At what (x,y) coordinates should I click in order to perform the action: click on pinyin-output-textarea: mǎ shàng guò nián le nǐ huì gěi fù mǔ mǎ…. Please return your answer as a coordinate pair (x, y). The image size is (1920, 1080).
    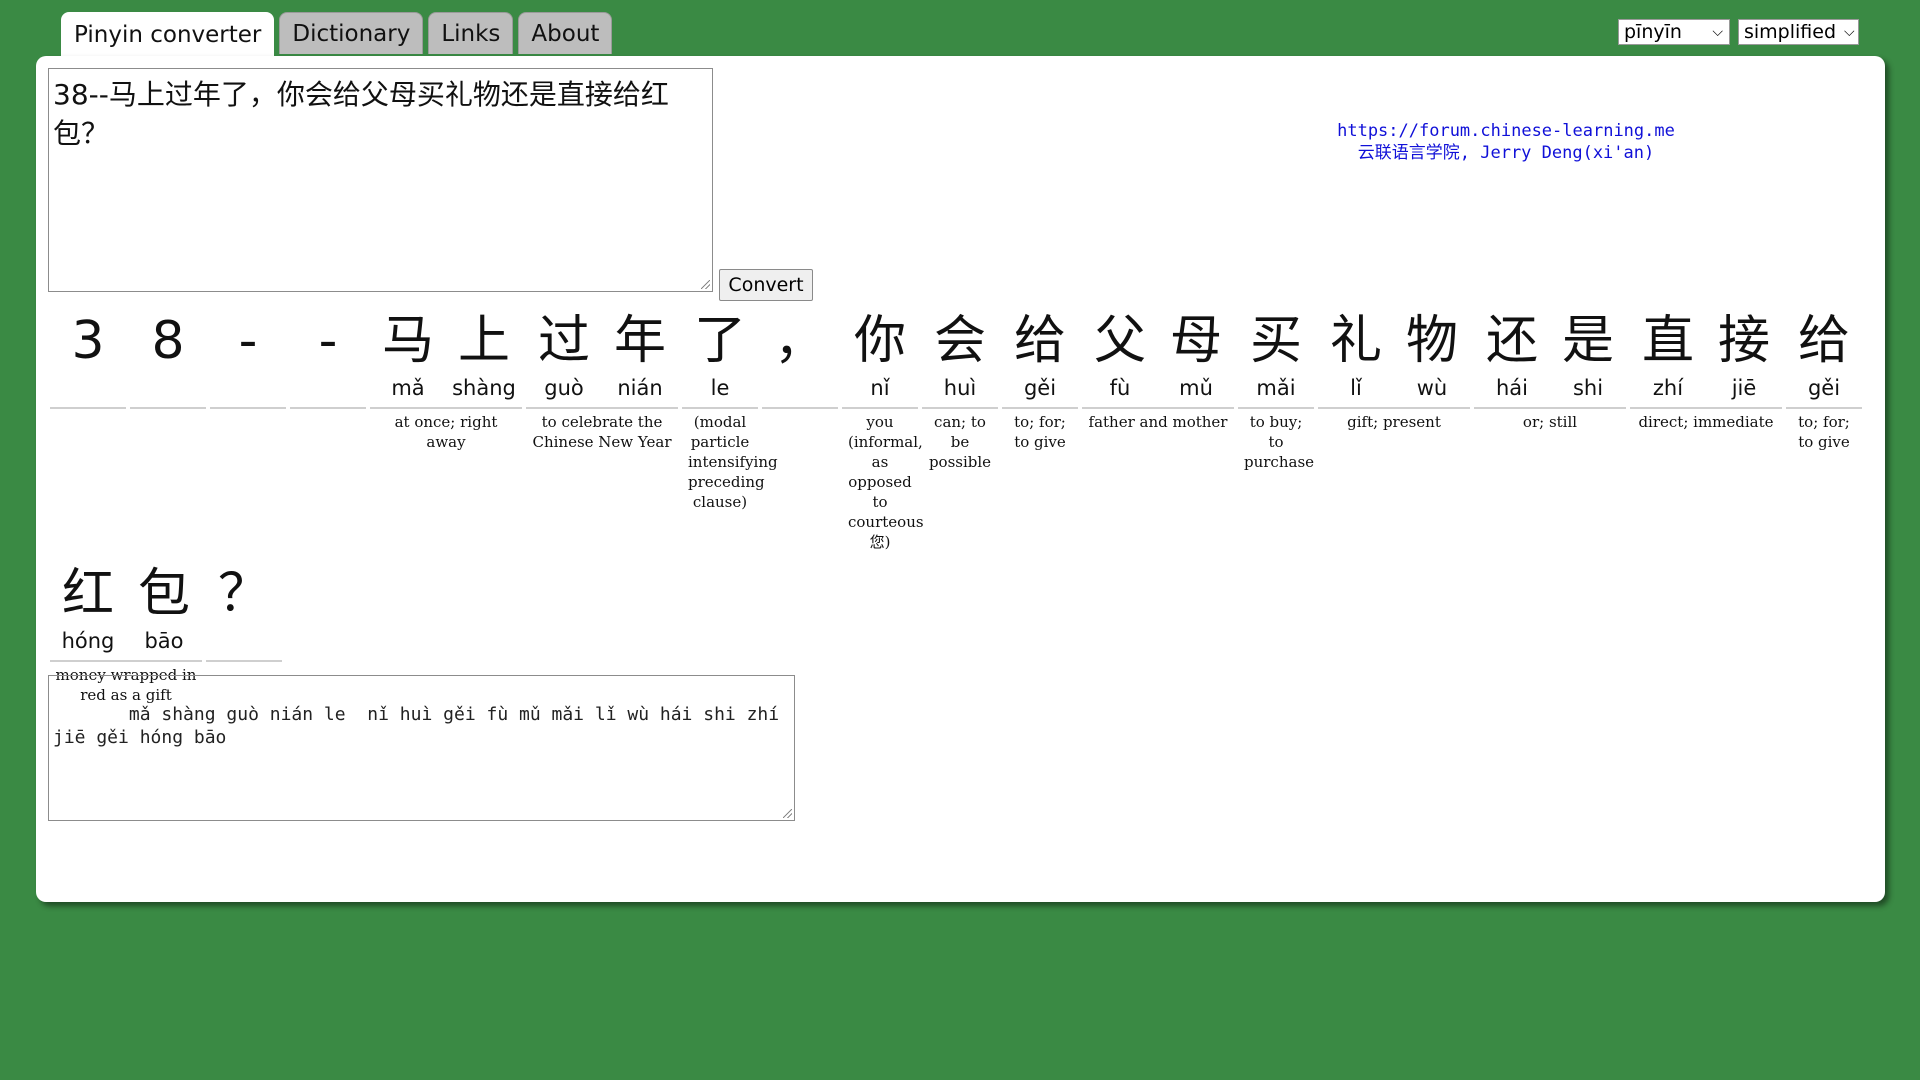
    Looking at the image, I should click on (421, 748).